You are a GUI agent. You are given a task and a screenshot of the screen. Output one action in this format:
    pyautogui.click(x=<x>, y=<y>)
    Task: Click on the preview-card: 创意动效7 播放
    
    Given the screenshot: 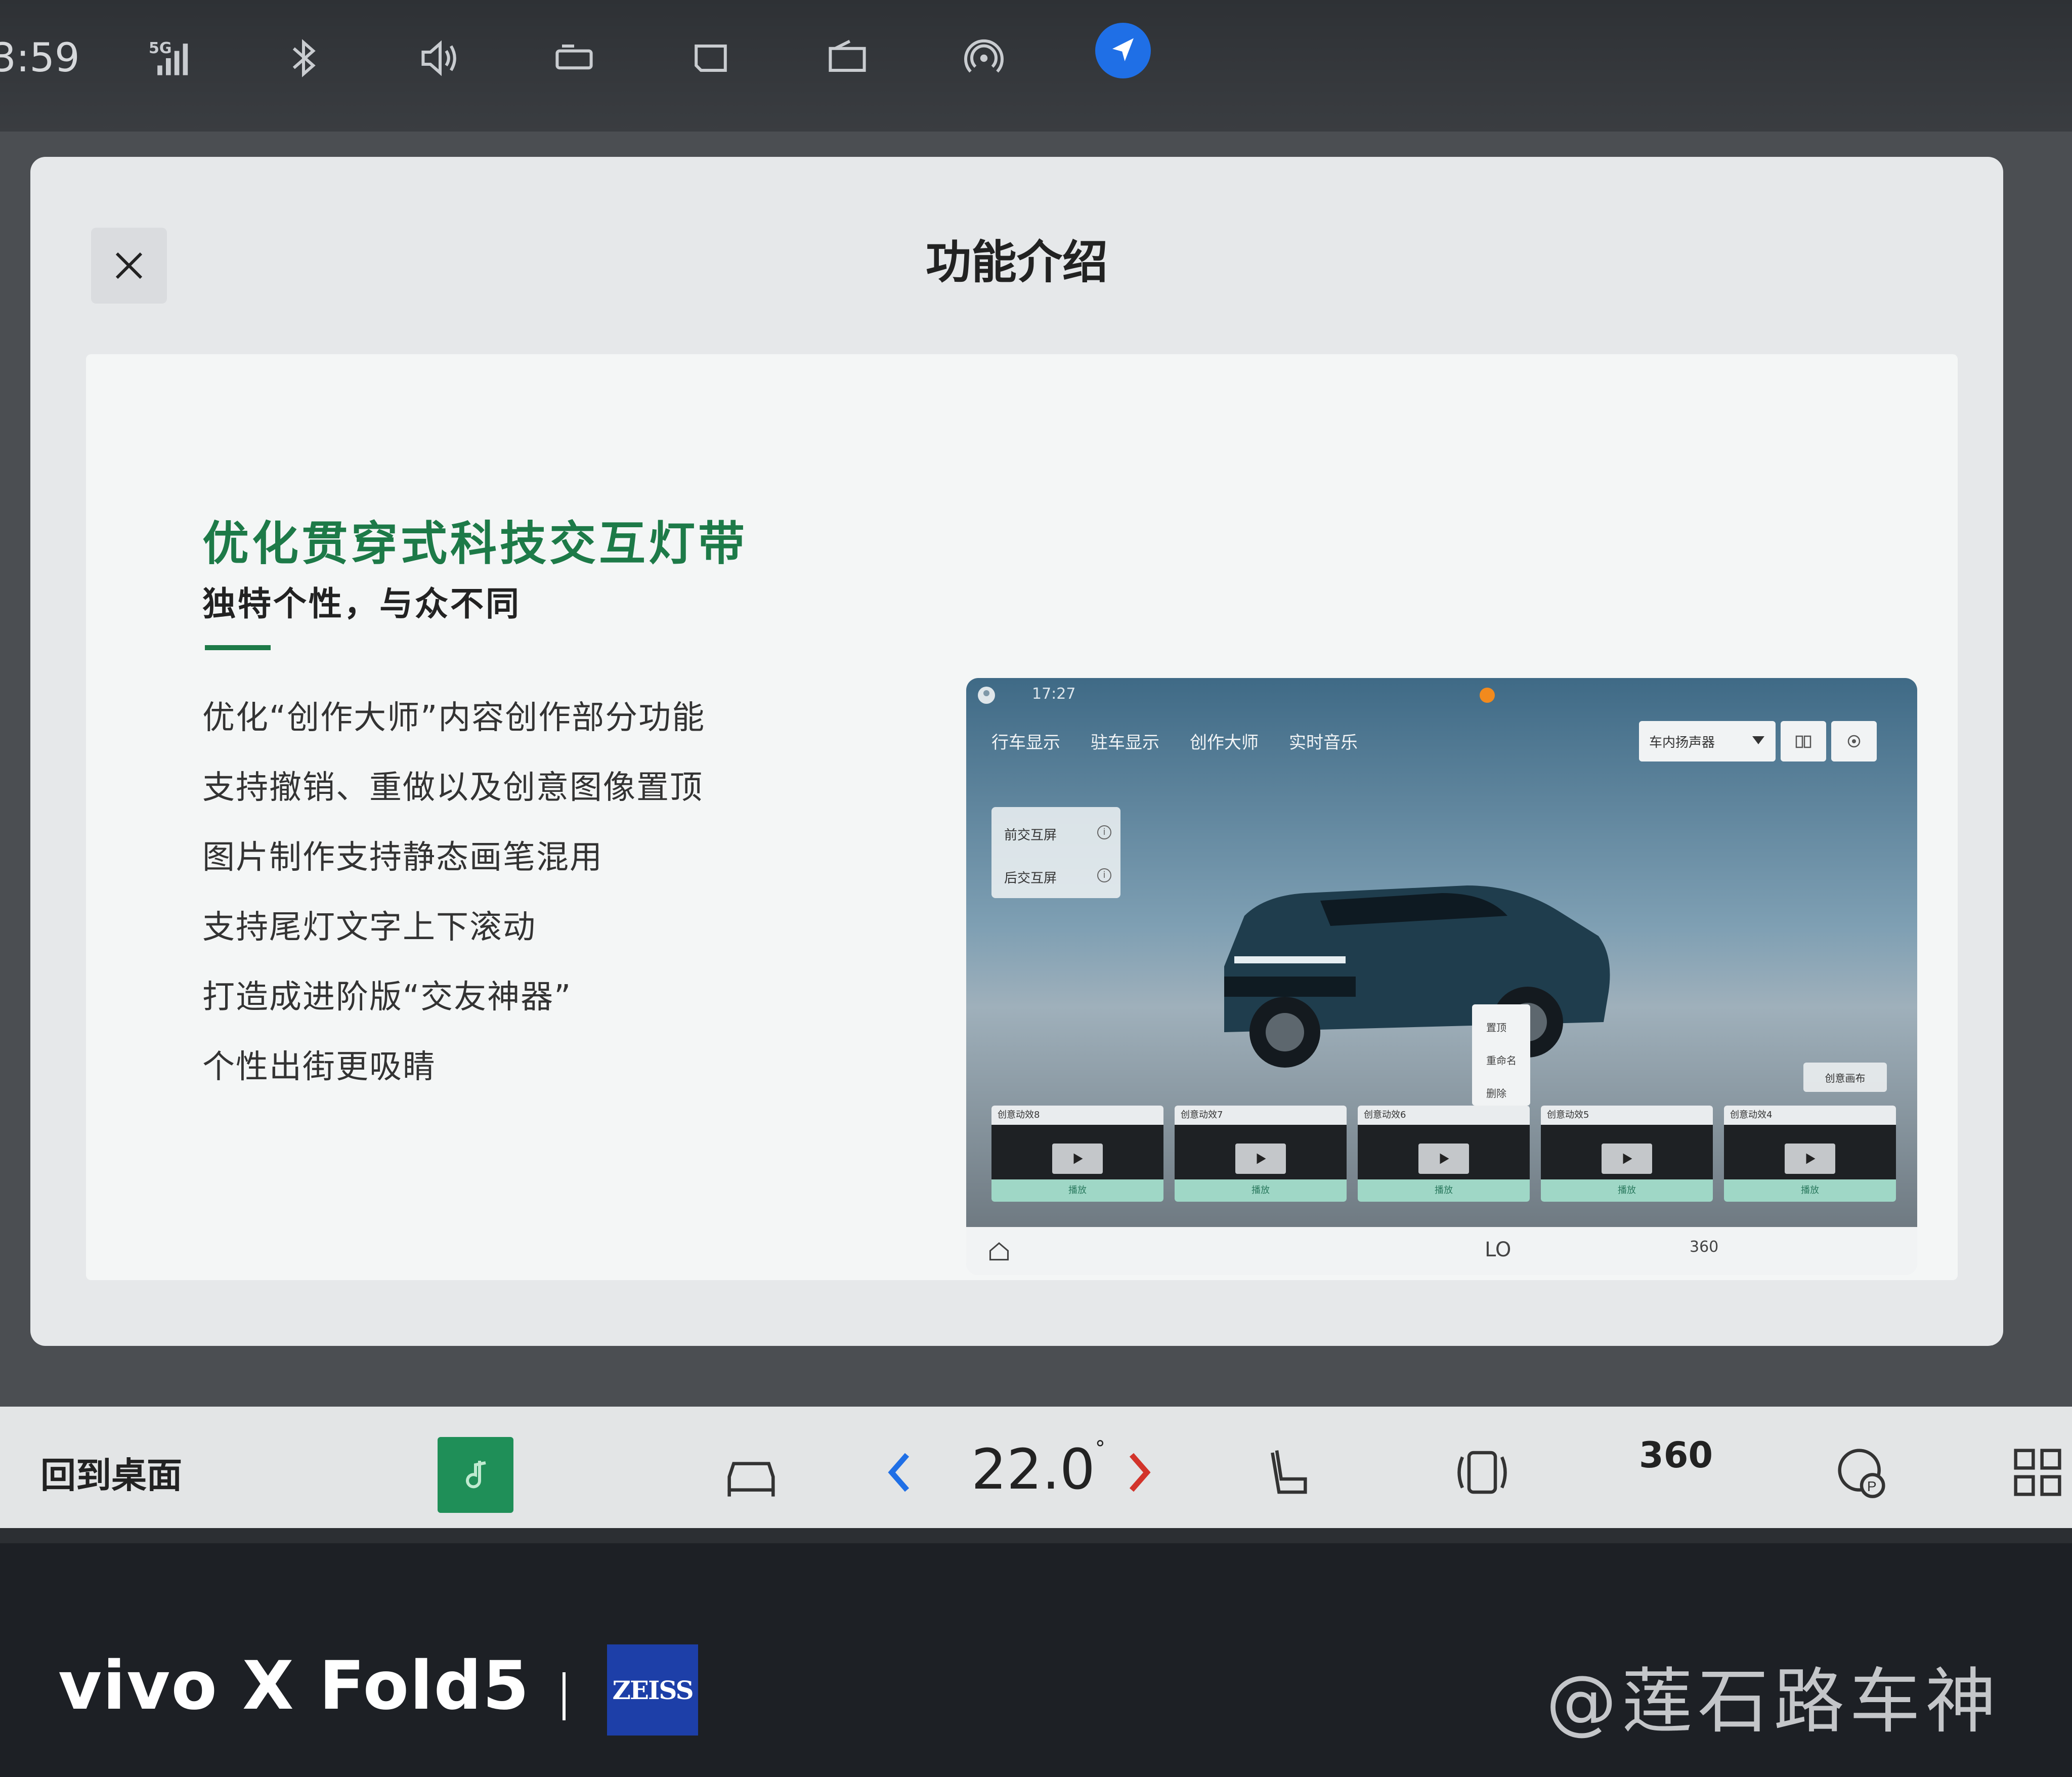 What is the action you would take?
    pyautogui.click(x=1261, y=1154)
    